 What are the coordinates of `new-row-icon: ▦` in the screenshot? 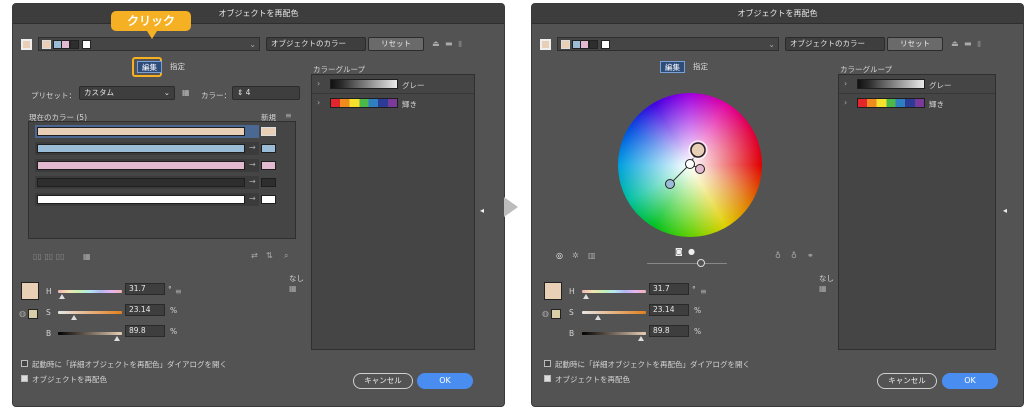 It's located at (87, 257).